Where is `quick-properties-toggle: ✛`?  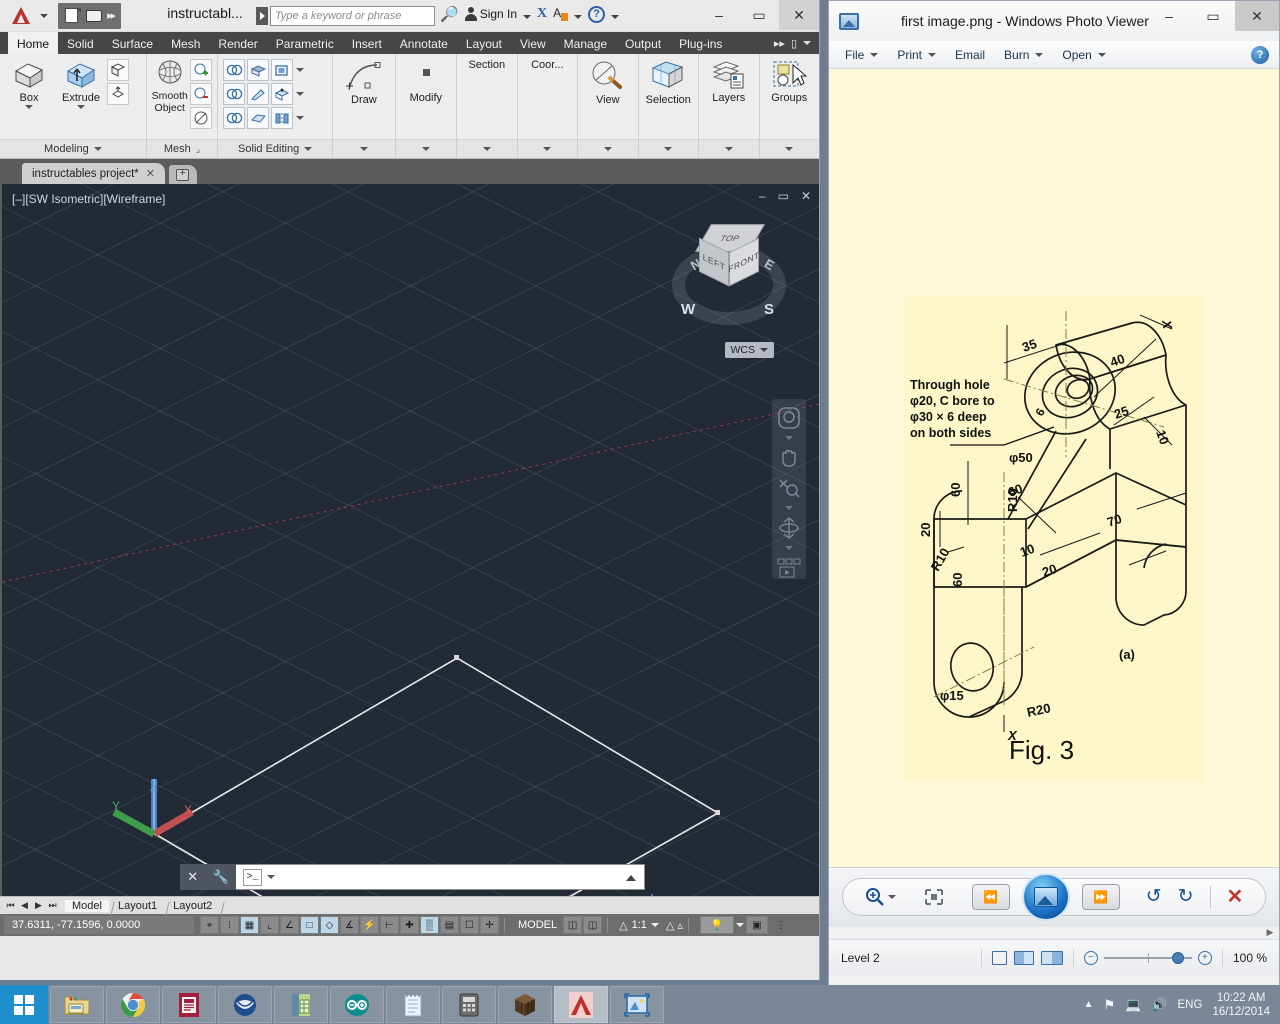 quick-properties-toggle: ✛ is located at coordinates (489, 925).